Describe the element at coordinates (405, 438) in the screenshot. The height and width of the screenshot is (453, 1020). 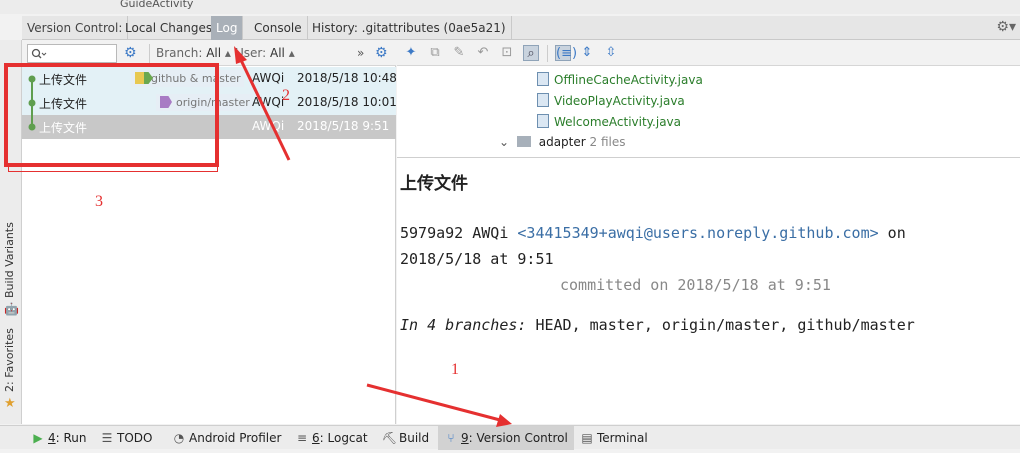
I see `build-tool-button: ⛏ Build` at that location.